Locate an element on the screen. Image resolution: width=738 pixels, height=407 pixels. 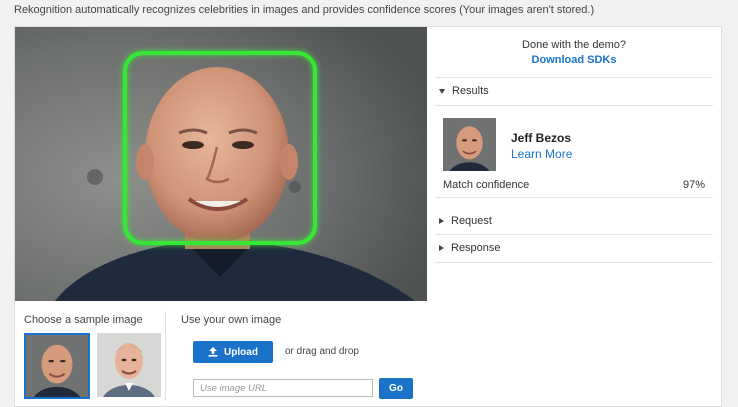
upload-button-label: Upload is located at coordinates (241, 352).